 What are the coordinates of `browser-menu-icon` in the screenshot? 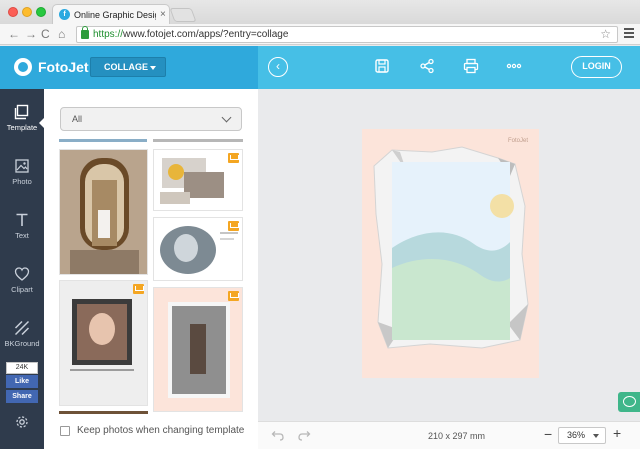 It's located at (629, 34).